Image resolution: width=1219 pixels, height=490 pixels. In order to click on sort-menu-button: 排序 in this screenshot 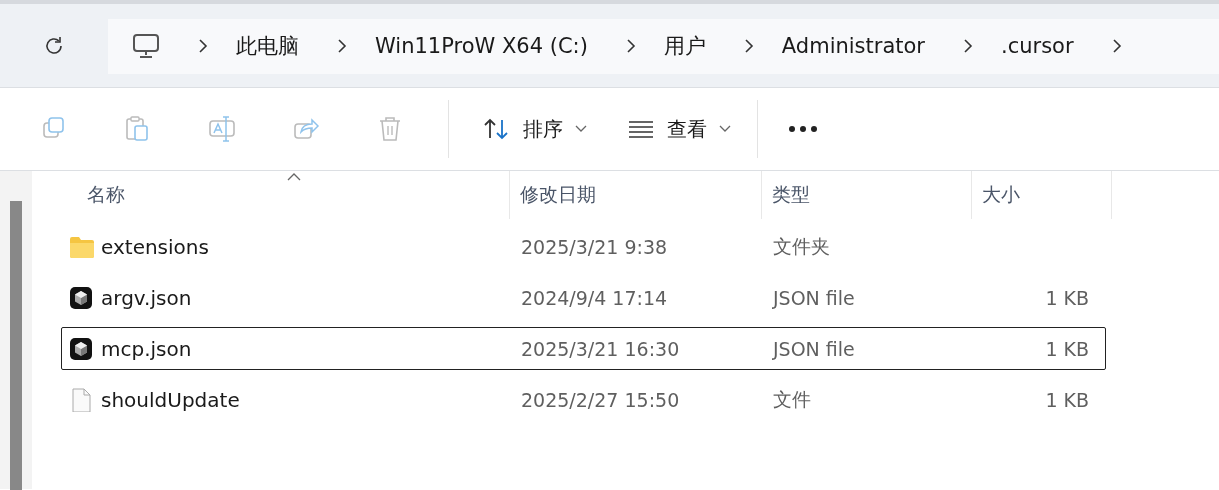, I will do `click(535, 129)`.